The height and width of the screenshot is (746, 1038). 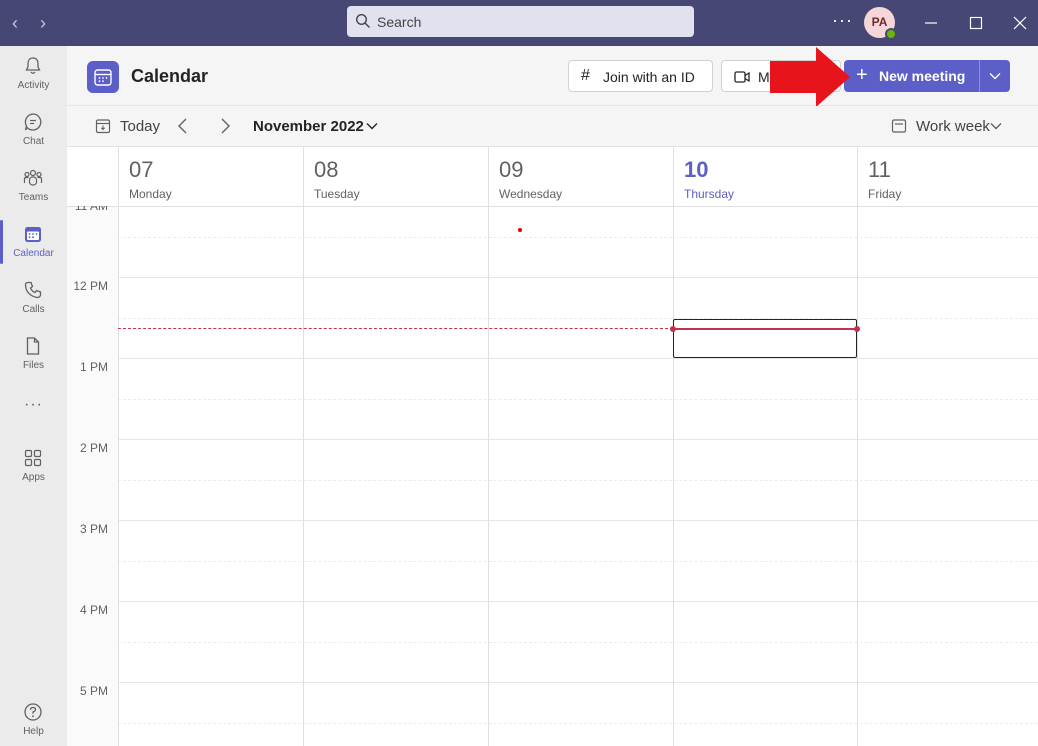 I want to click on more-options-icon: ···, so click(x=842, y=20).